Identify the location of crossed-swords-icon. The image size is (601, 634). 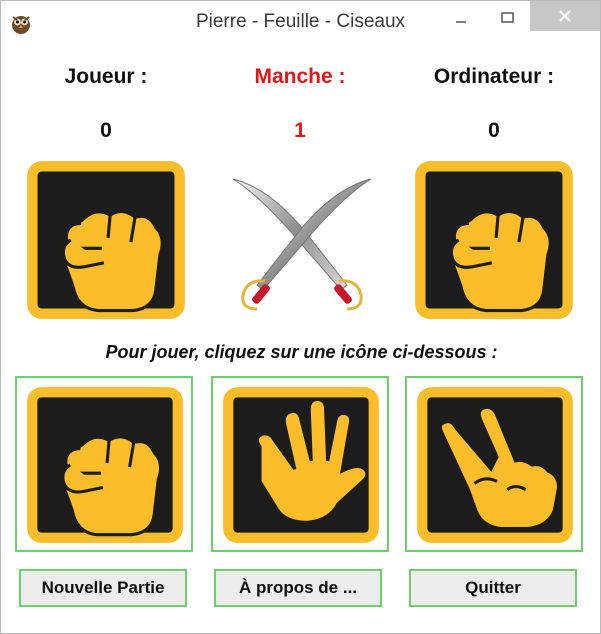
(302, 244).